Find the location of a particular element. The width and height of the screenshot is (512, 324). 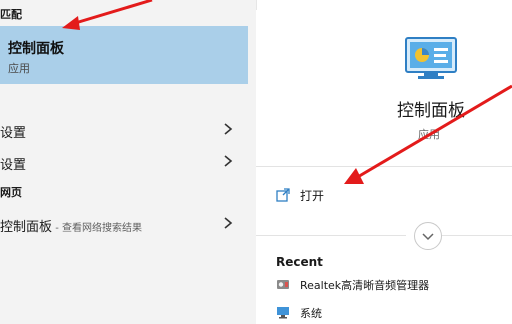

best-match-result: 控制面板 应用 is located at coordinates (124, 55).